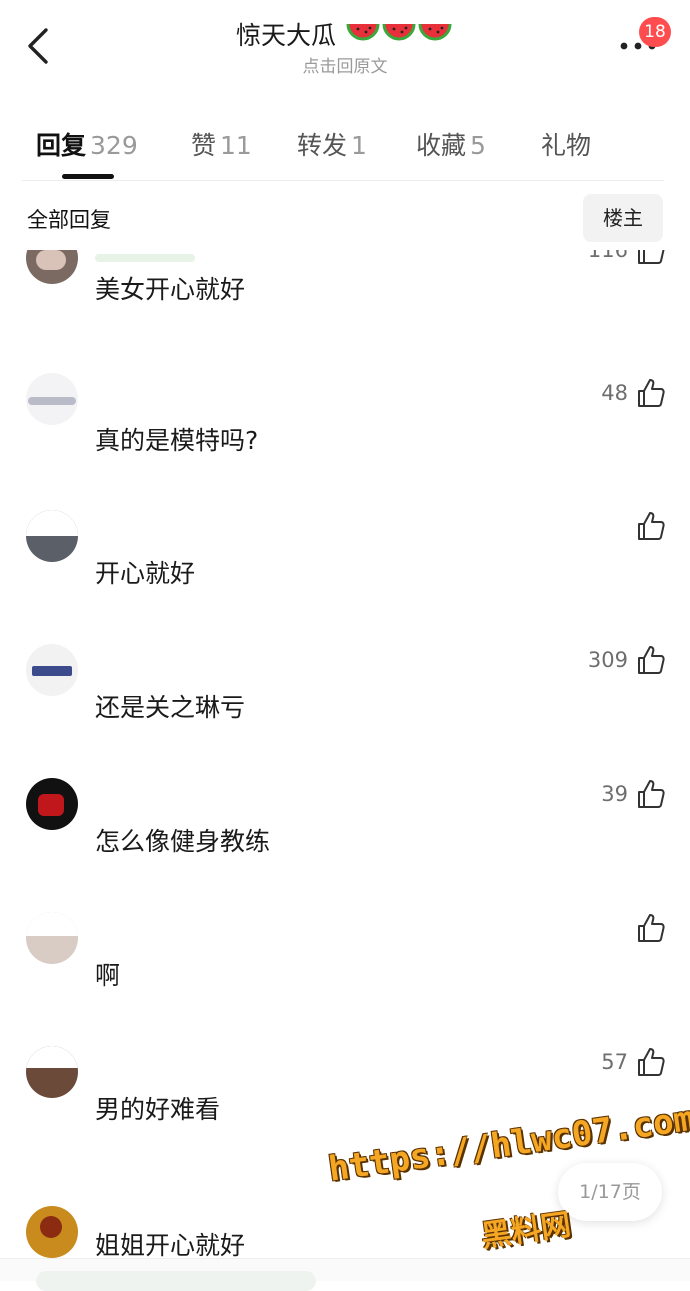  What do you see at coordinates (615, 661) in the screenshot?
I see `like-group: 309` at bounding box center [615, 661].